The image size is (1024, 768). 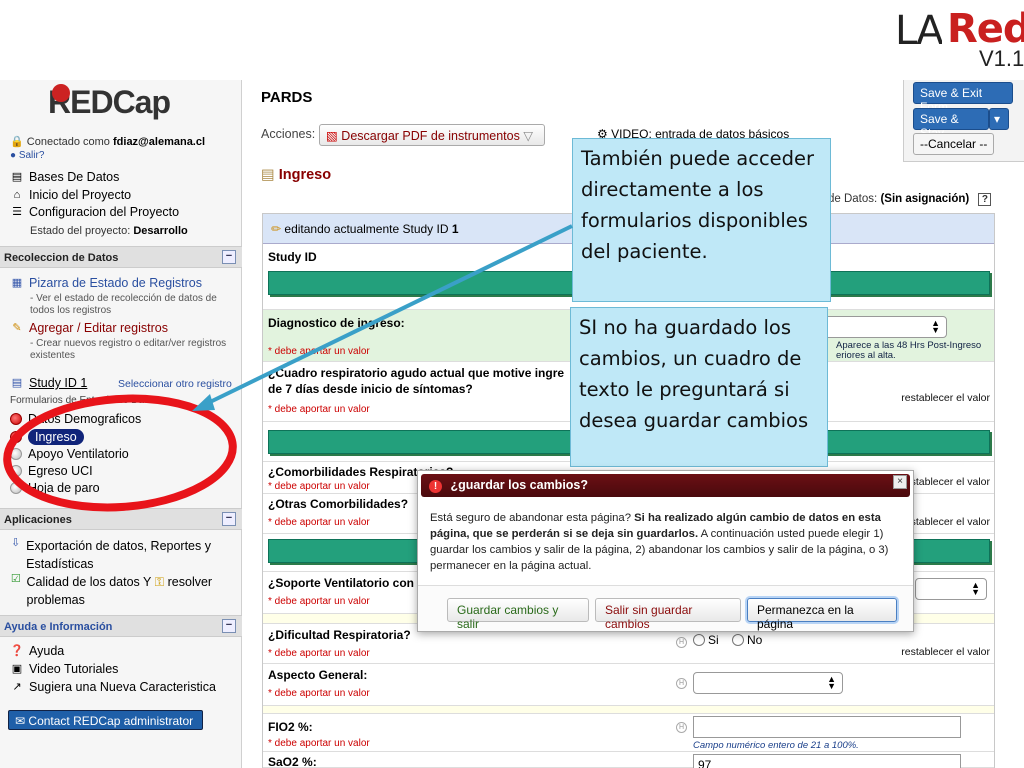 What do you see at coordinates (768, 683) in the screenshot?
I see `aspecto-select: ▲ ▼` at bounding box center [768, 683].